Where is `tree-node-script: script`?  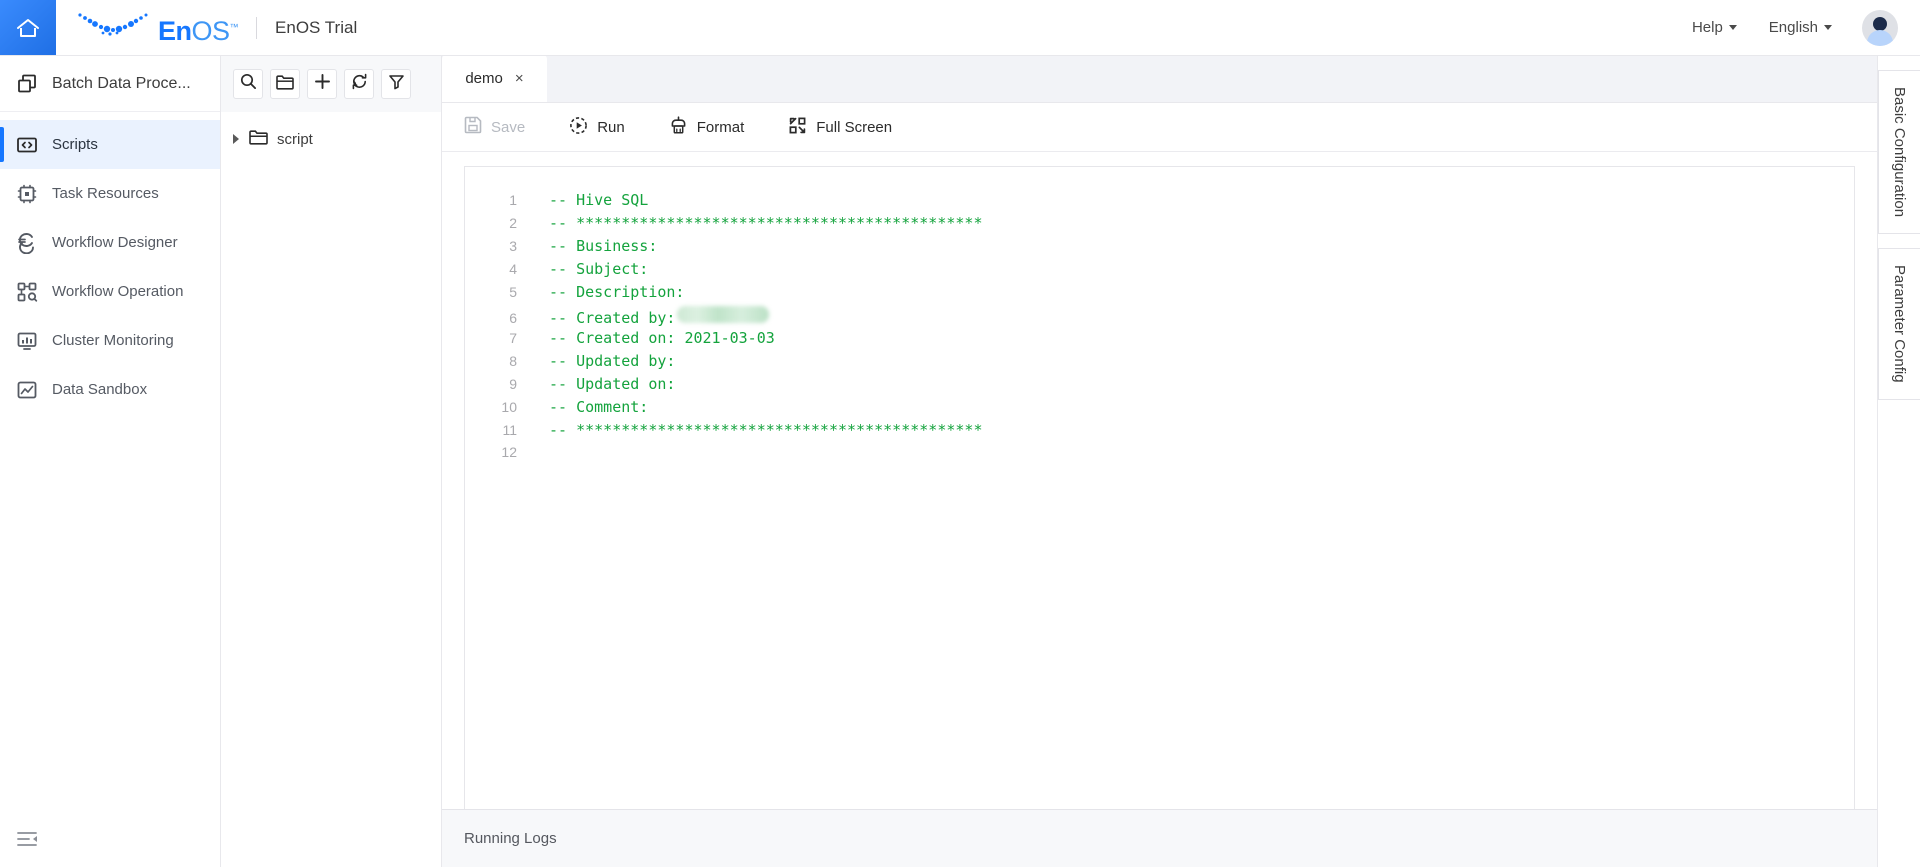 tree-node-script: script is located at coordinates (331, 139).